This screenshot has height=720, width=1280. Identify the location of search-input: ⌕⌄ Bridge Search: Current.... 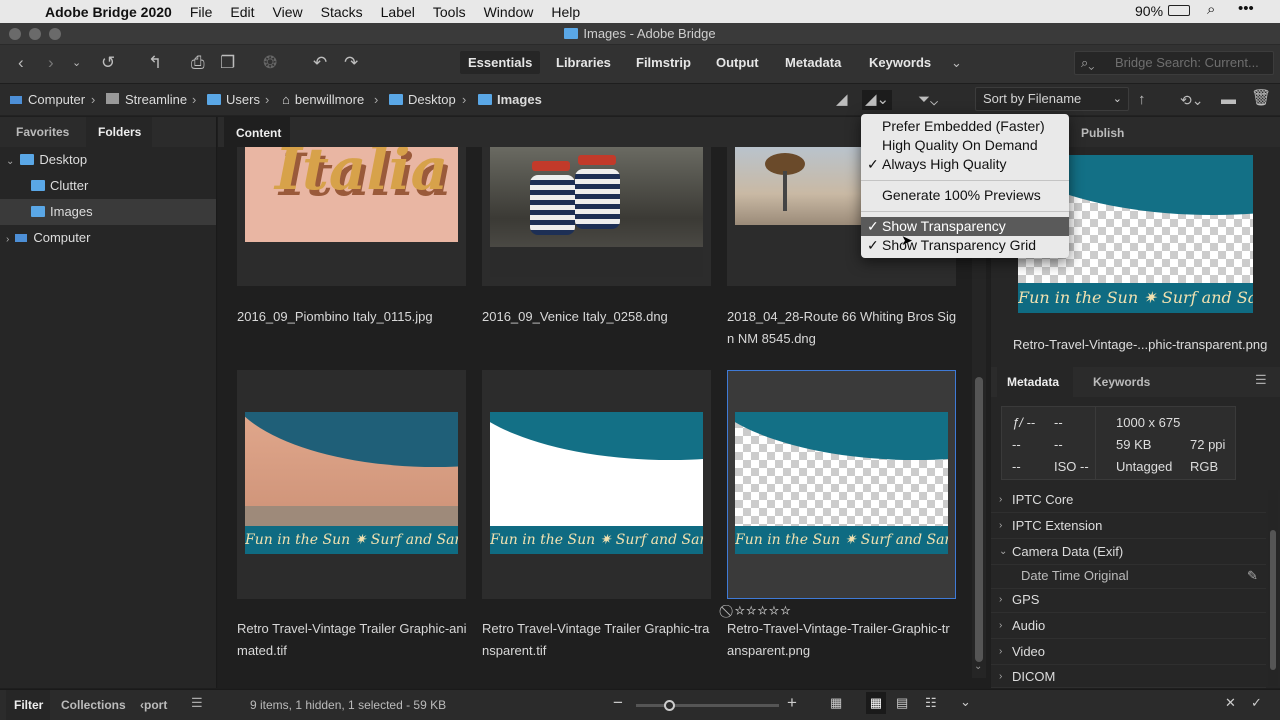
(1174, 63).